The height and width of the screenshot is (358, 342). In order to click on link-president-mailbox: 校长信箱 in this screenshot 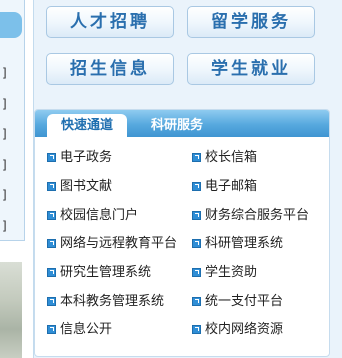, I will do `click(224, 158)`.